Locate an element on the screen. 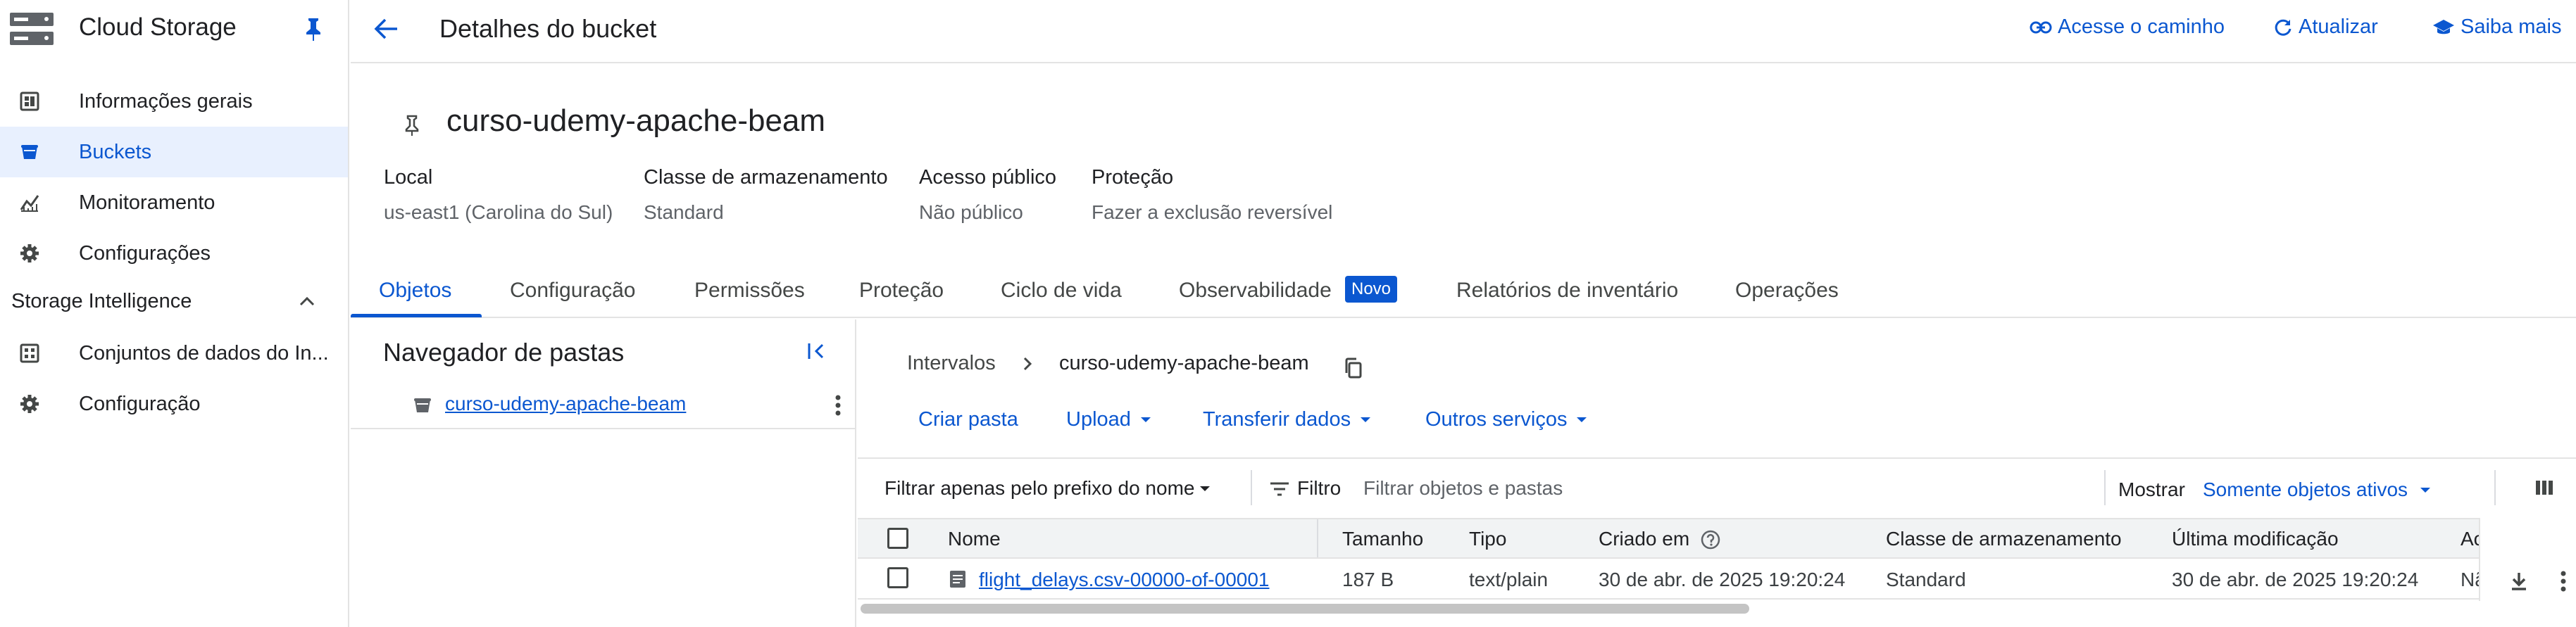  object-name-link: flight_delays.csv-00000-of-00001 is located at coordinates (1124, 580).